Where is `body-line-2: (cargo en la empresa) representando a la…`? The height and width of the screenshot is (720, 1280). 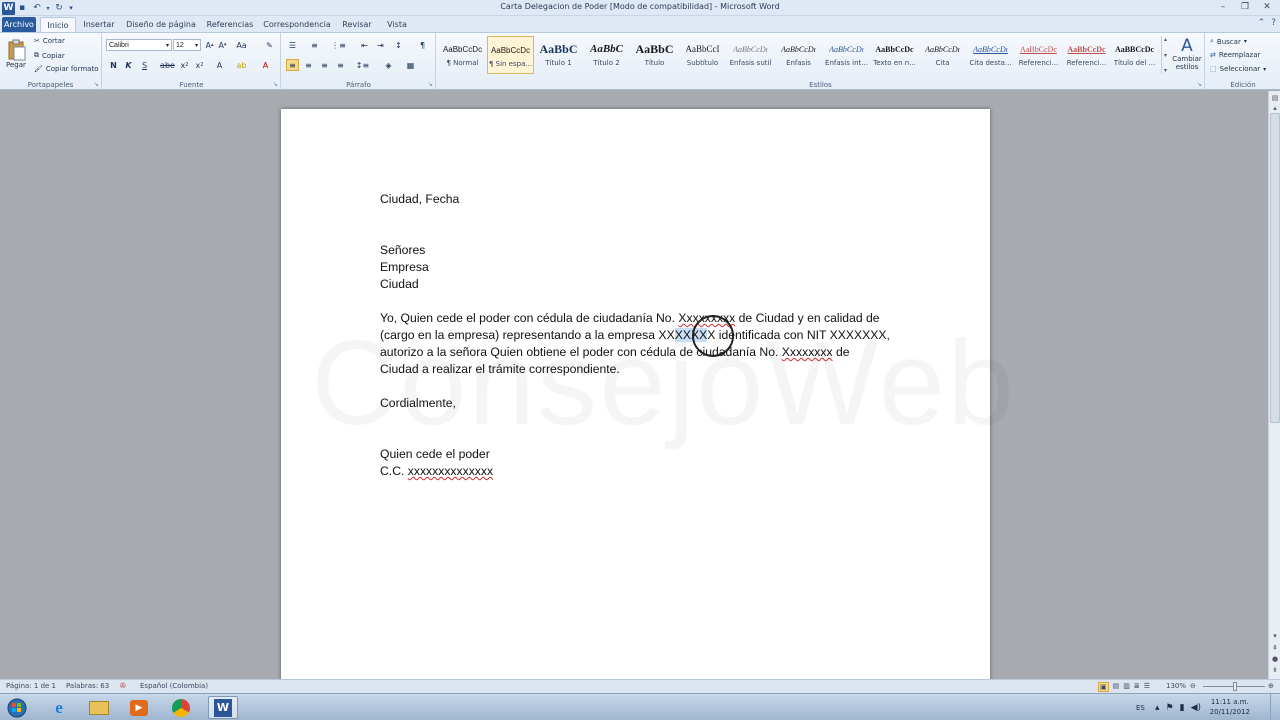
body-line-2: (cargo en la empresa) representando a la… is located at coordinates (635, 335).